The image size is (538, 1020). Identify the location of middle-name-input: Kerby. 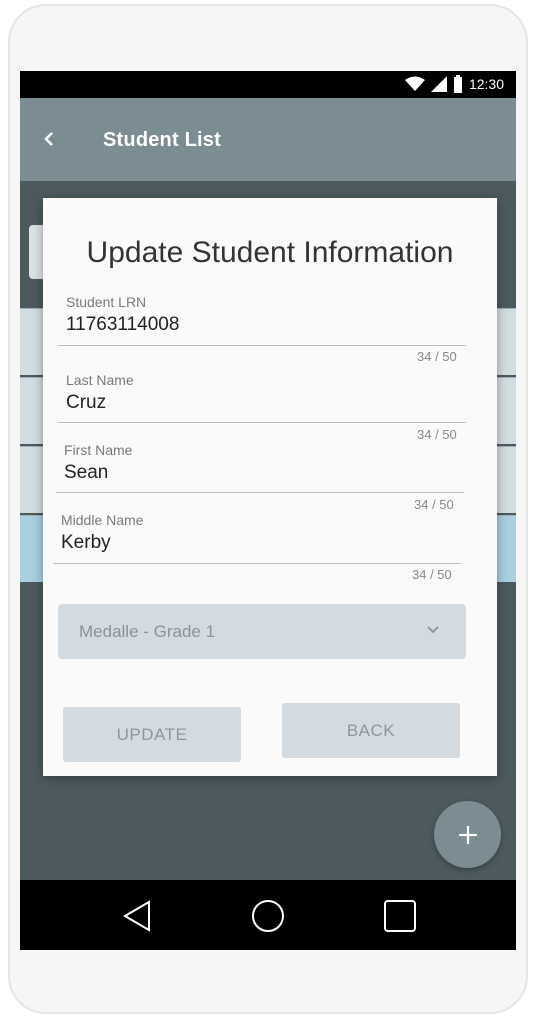
(102, 544).